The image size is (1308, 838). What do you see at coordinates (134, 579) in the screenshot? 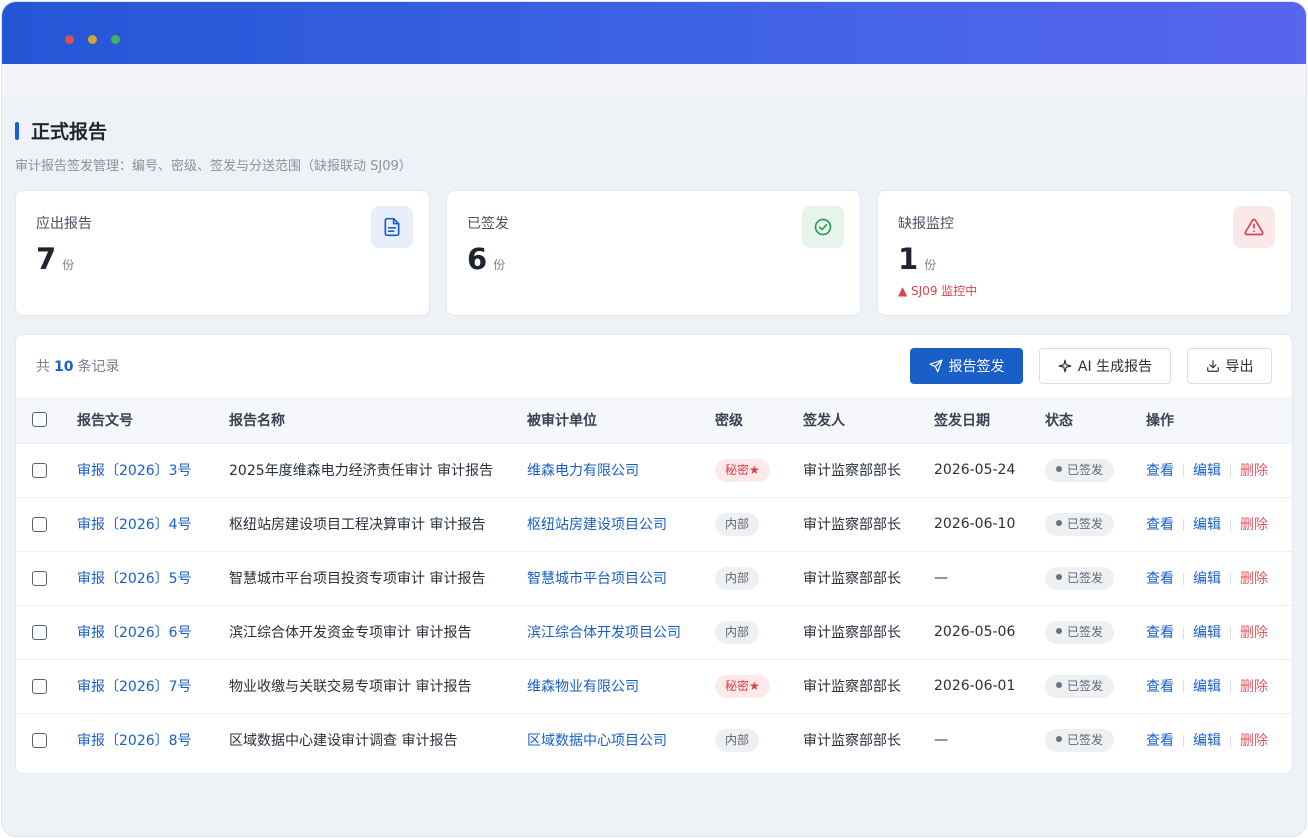
I see `report-number-link: 审报〔2026〕5号` at bounding box center [134, 579].